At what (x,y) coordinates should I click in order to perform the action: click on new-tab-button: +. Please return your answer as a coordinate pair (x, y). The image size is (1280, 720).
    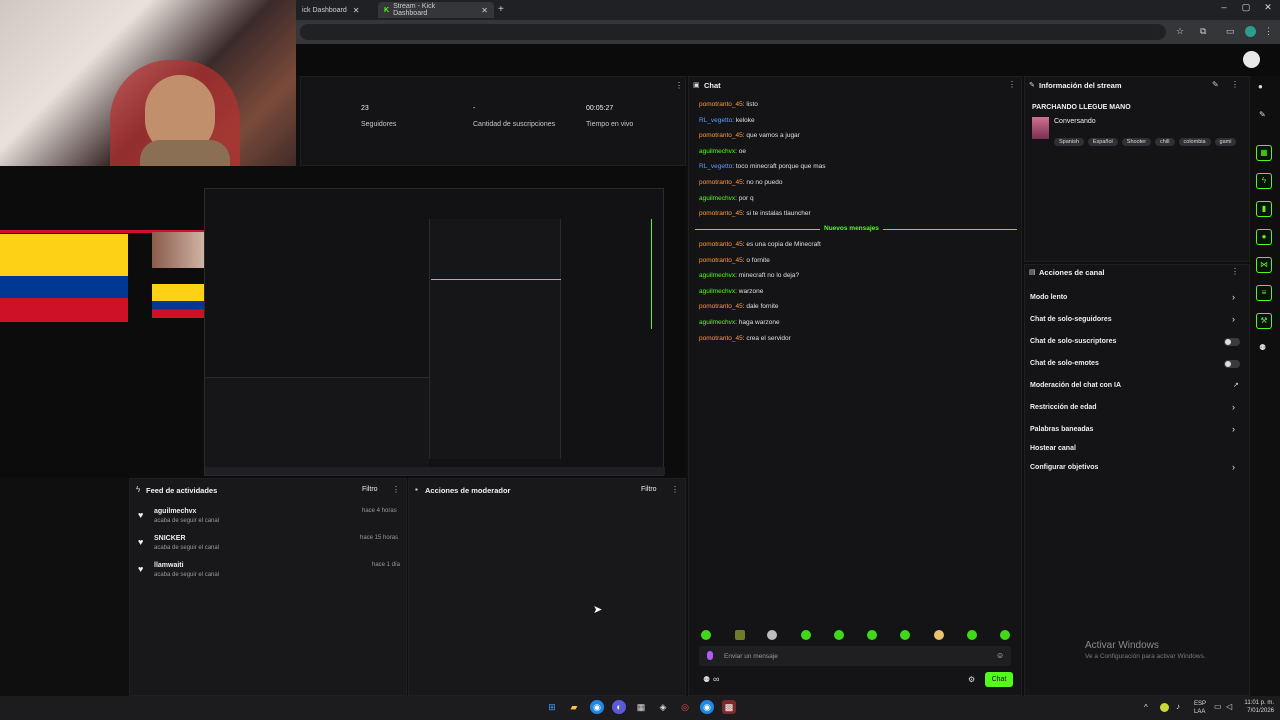
    Looking at the image, I should click on (501, 9).